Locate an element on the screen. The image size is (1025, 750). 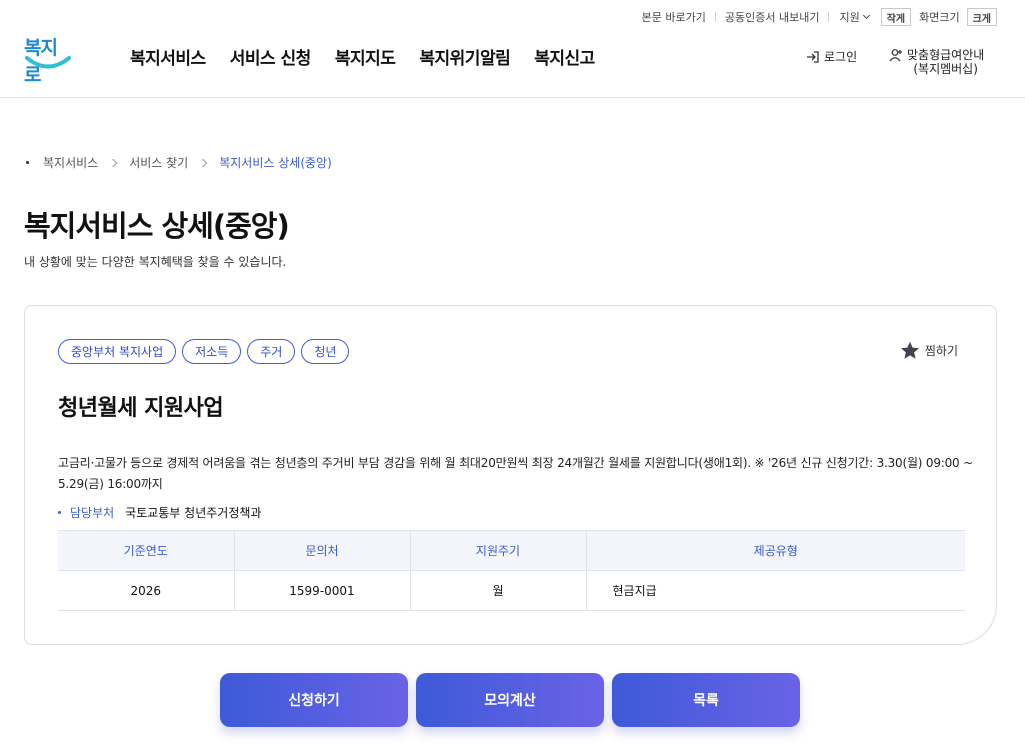
membership-line1: 맞춤형급여안내 is located at coordinates (946, 55).